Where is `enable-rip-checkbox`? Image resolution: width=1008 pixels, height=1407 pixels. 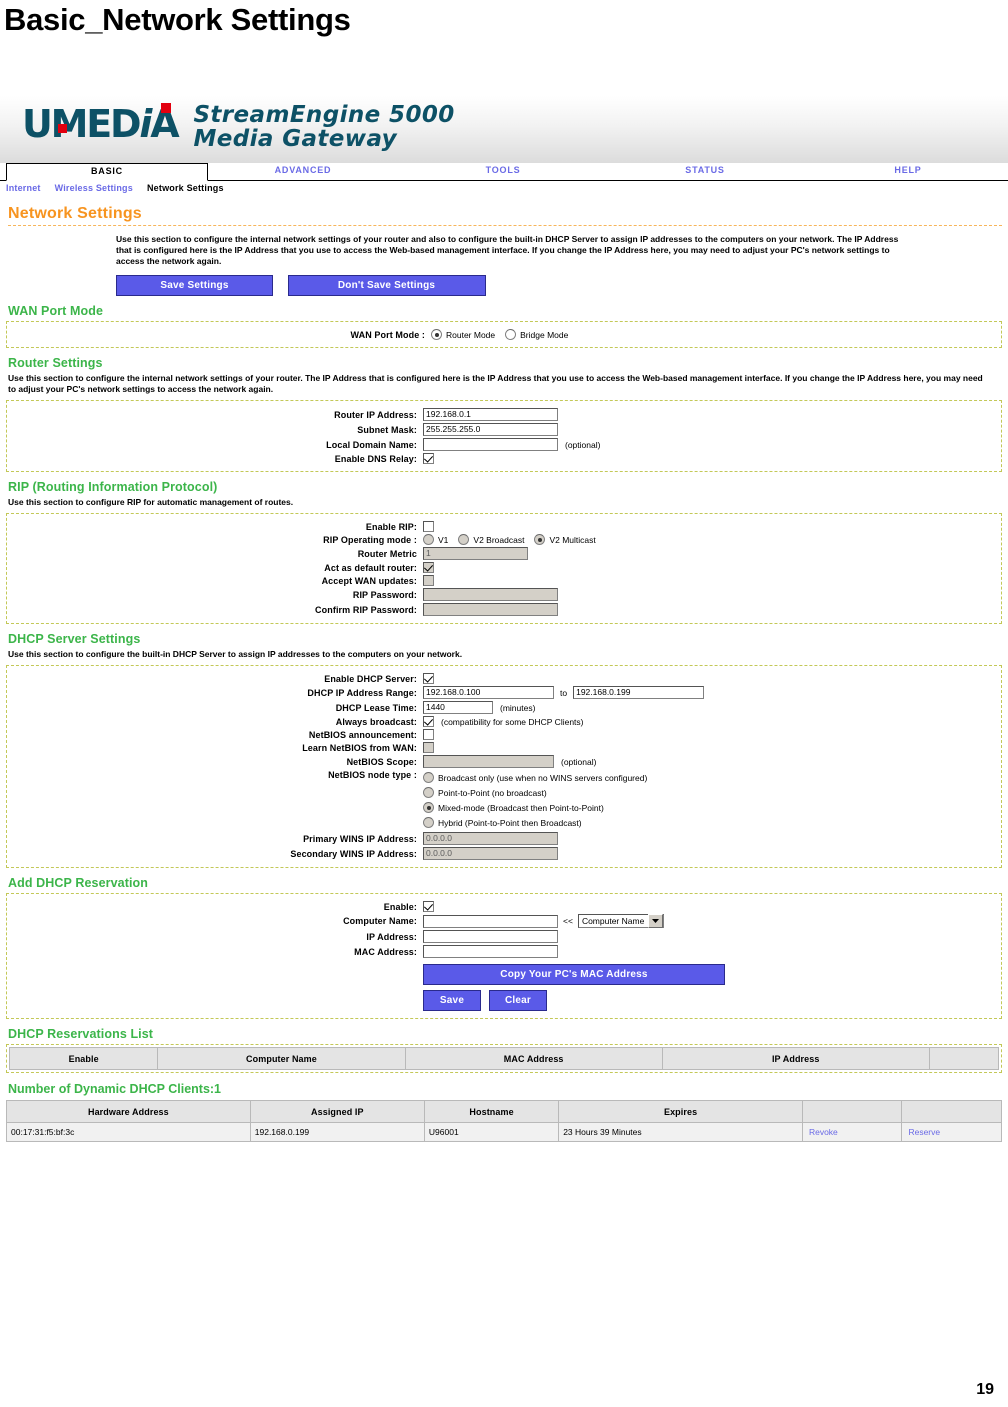
enable-rip-checkbox is located at coordinates (428, 526).